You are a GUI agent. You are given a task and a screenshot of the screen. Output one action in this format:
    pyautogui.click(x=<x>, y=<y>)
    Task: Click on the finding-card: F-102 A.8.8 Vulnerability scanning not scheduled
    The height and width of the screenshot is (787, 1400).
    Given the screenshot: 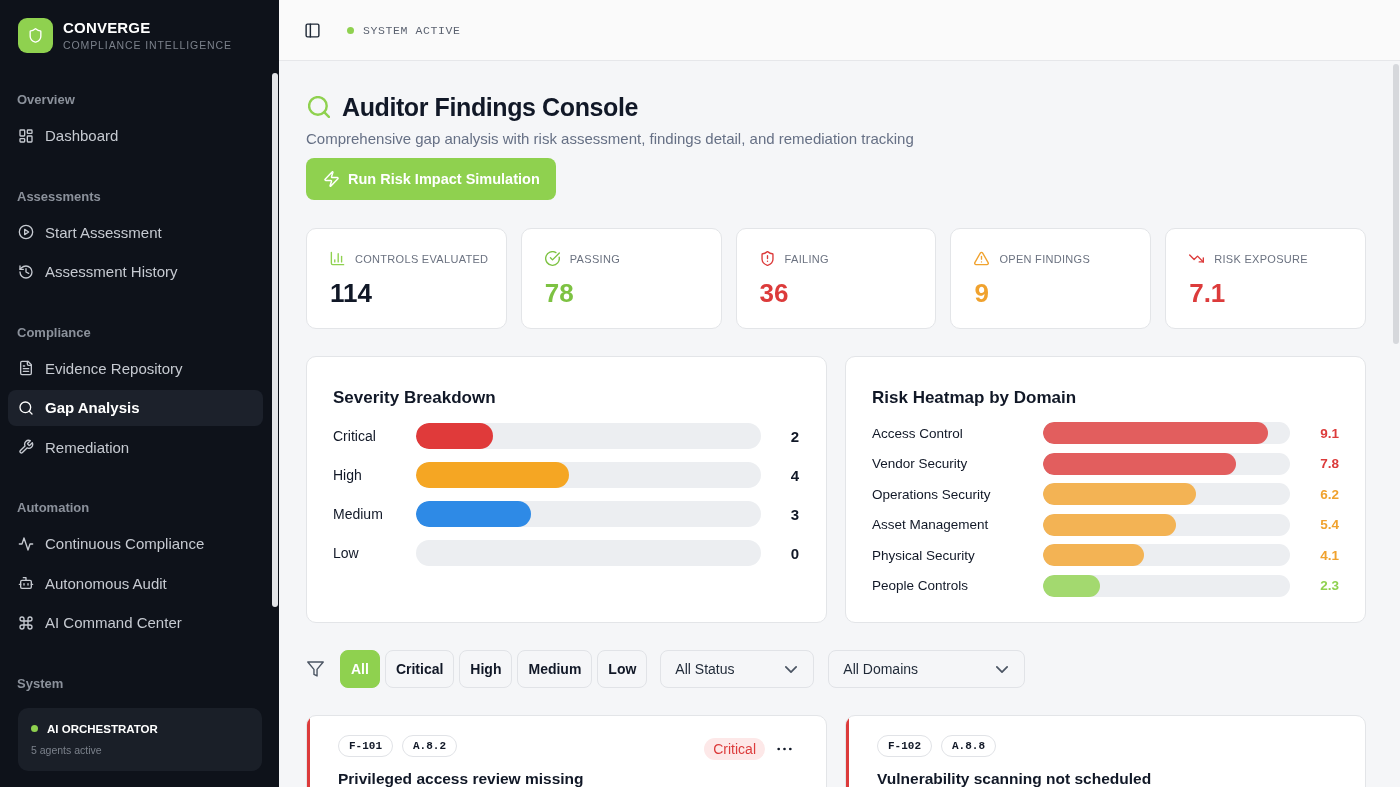 What is the action you would take?
    pyautogui.click(x=1105, y=751)
    